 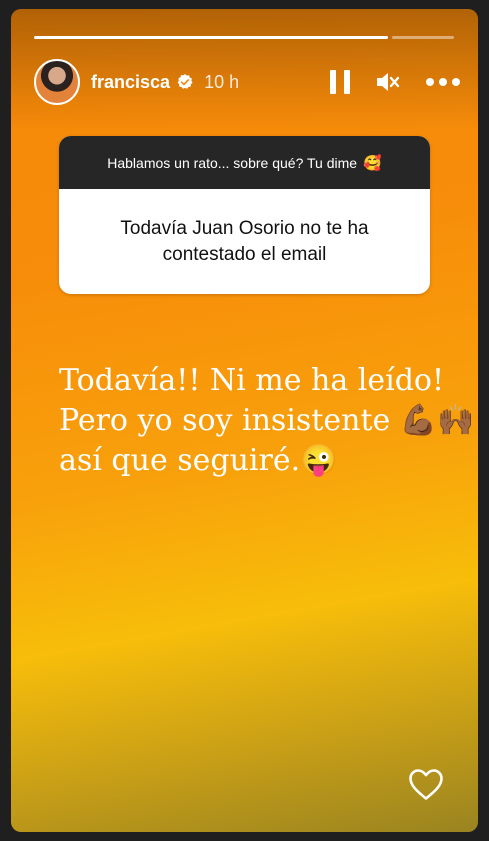 What do you see at coordinates (198, 460) in the screenshot?
I see `caption-line: así que seguiré.😜` at bounding box center [198, 460].